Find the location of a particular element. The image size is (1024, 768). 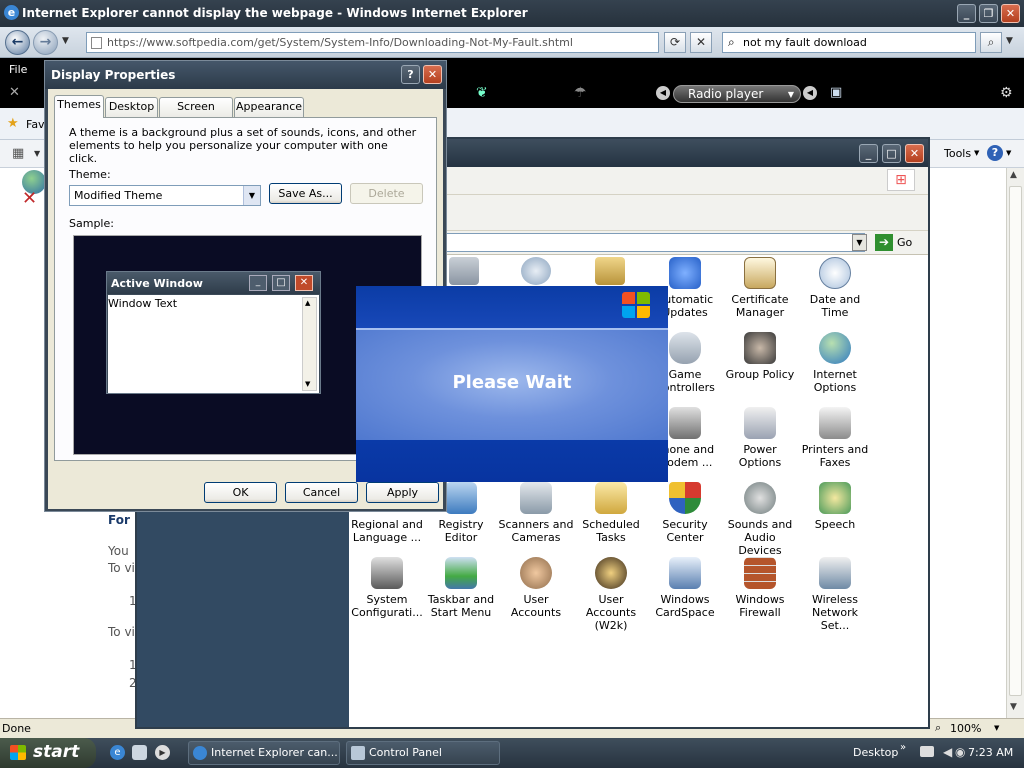

shield-icon is located at coordinates (685, 498).